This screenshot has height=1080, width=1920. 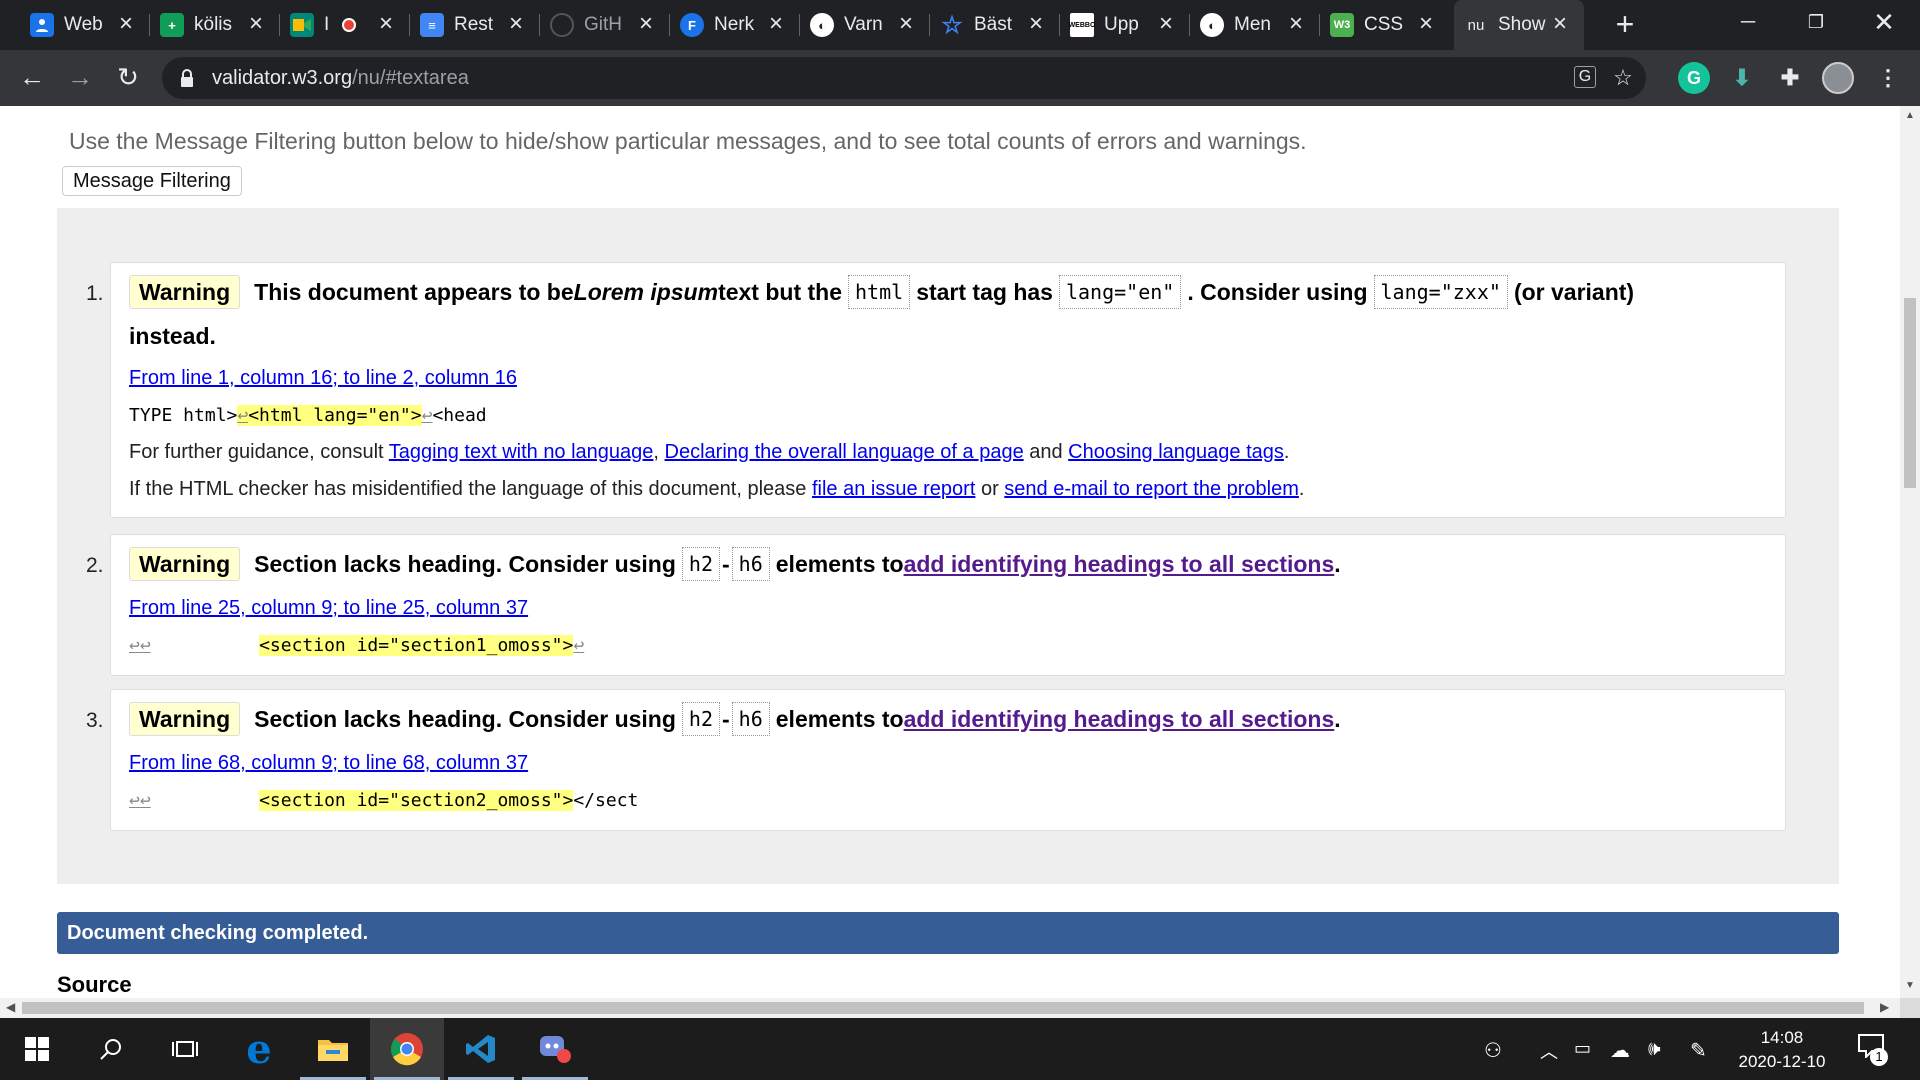 What do you see at coordinates (1277, 291) in the screenshot?
I see `message-part: . Consider using` at bounding box center [1277, 291].